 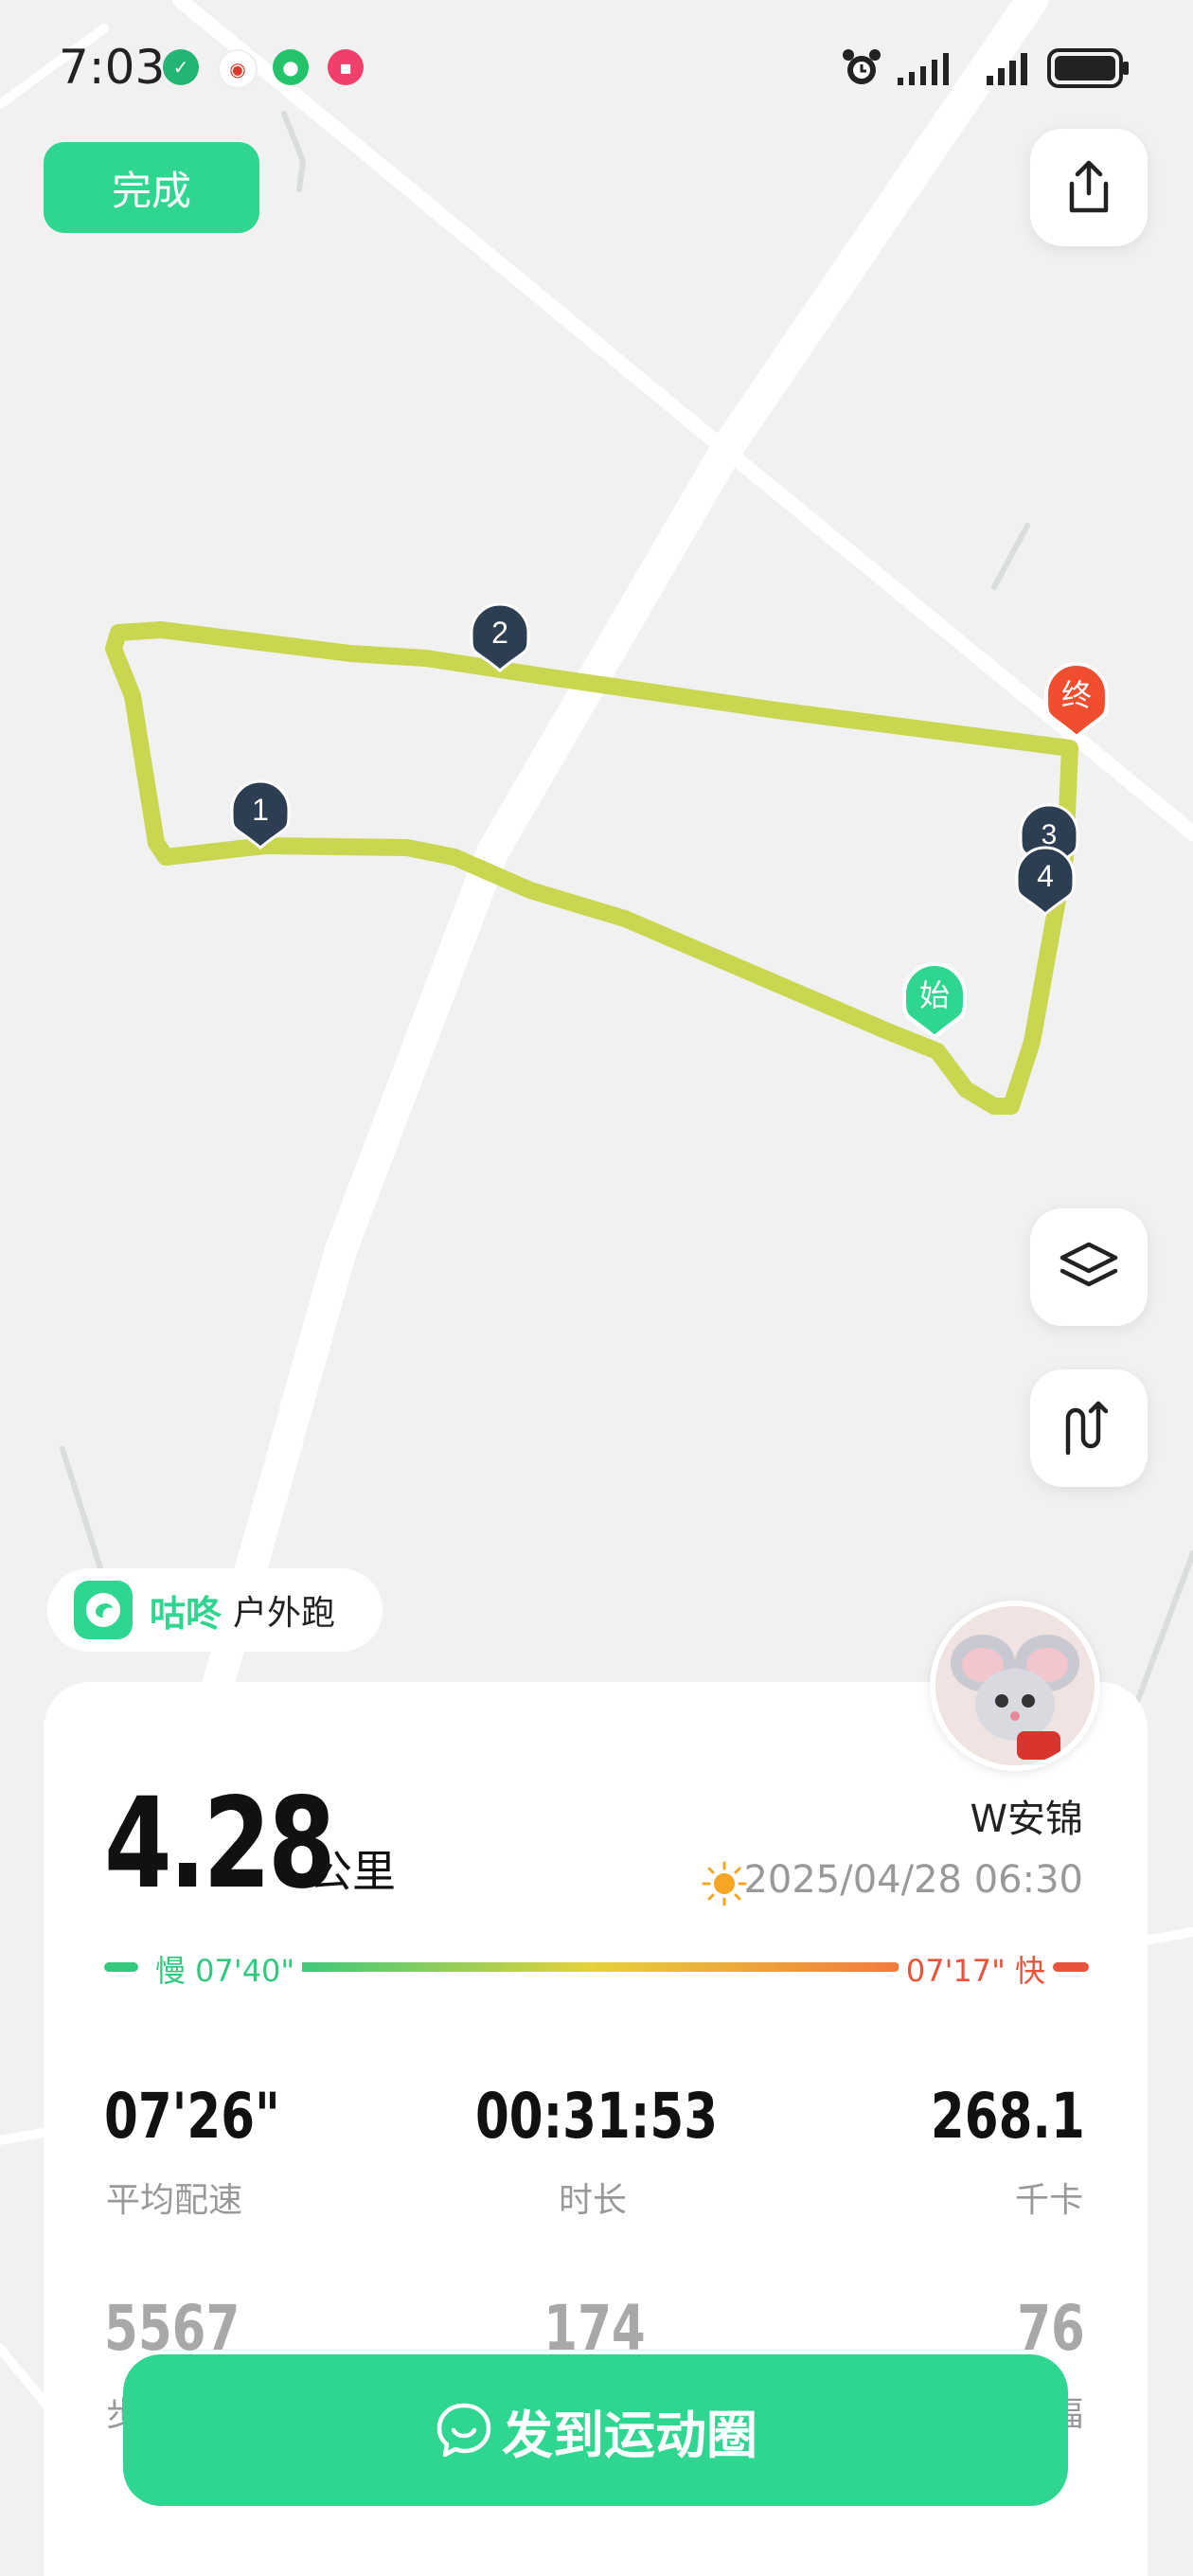 I want to click on duration-label: 时长, so click(x=593, y=2200).